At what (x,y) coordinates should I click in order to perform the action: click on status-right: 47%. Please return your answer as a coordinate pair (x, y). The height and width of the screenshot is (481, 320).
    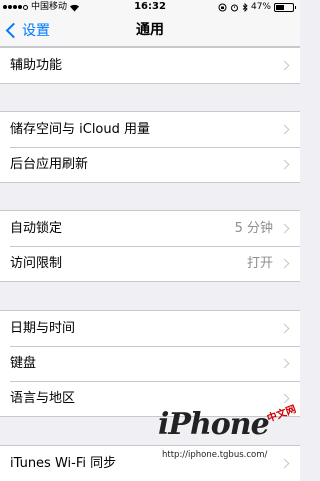
    Looking at the image, I should click on (257, 7).